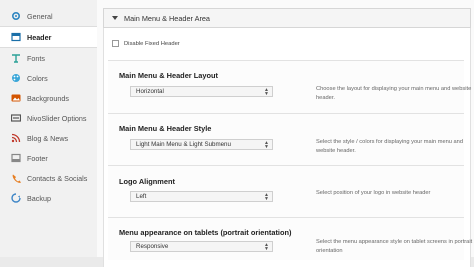 Image resolution: width=474 pixels, height=267 pixels. Describe the element at coordinates (16, 16) in the screenshot. I see `gear-icon` at that location.